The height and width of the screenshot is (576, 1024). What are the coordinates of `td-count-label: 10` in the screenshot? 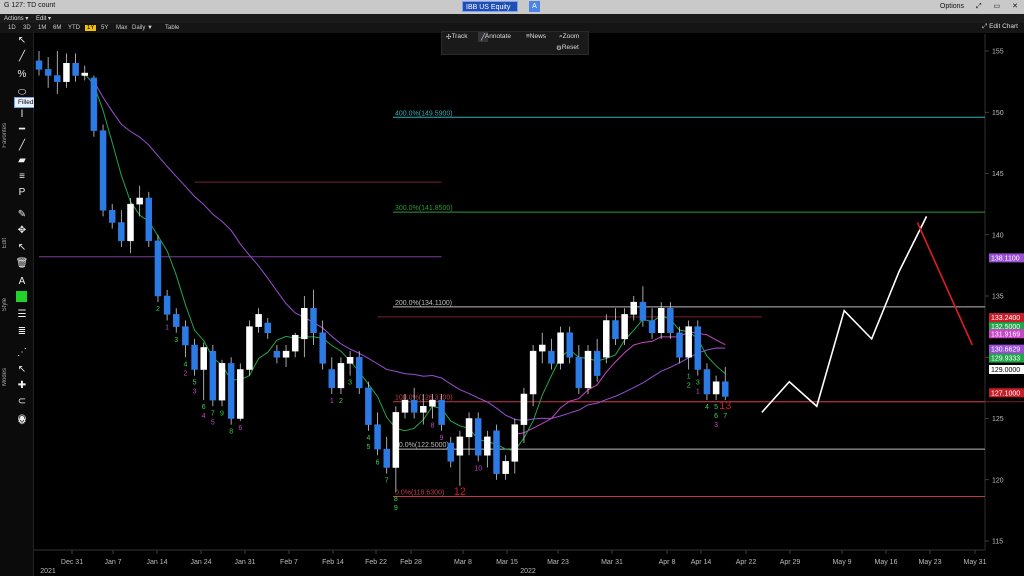 It's located at (478, 468).